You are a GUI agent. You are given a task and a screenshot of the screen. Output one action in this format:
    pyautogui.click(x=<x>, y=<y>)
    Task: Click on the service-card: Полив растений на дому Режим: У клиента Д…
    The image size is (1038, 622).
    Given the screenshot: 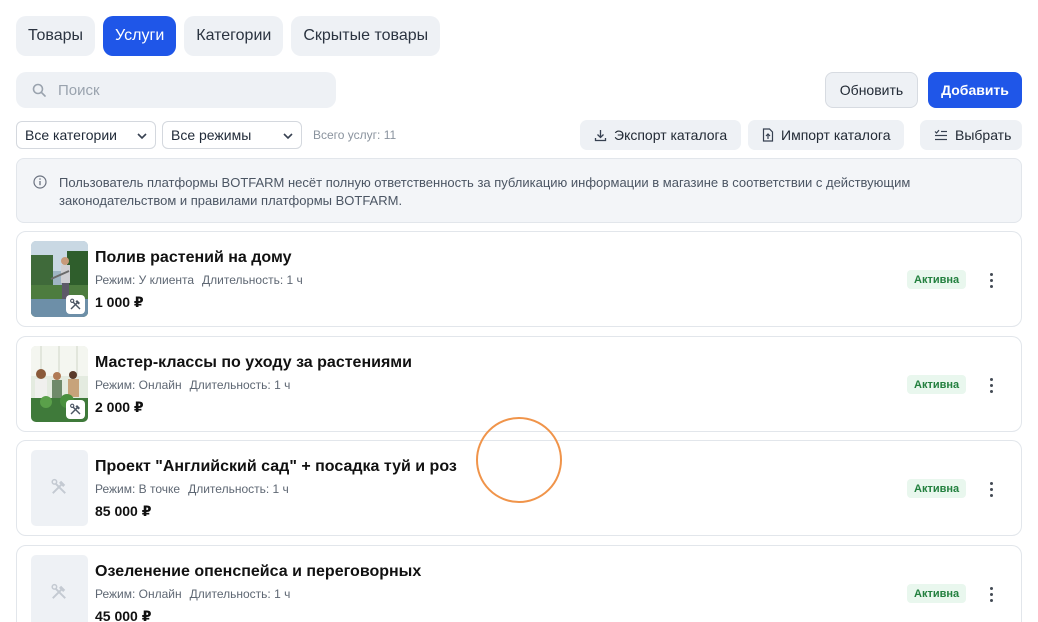 What is the action you would take?
    pyautogui.click(x=519, y=279)
    